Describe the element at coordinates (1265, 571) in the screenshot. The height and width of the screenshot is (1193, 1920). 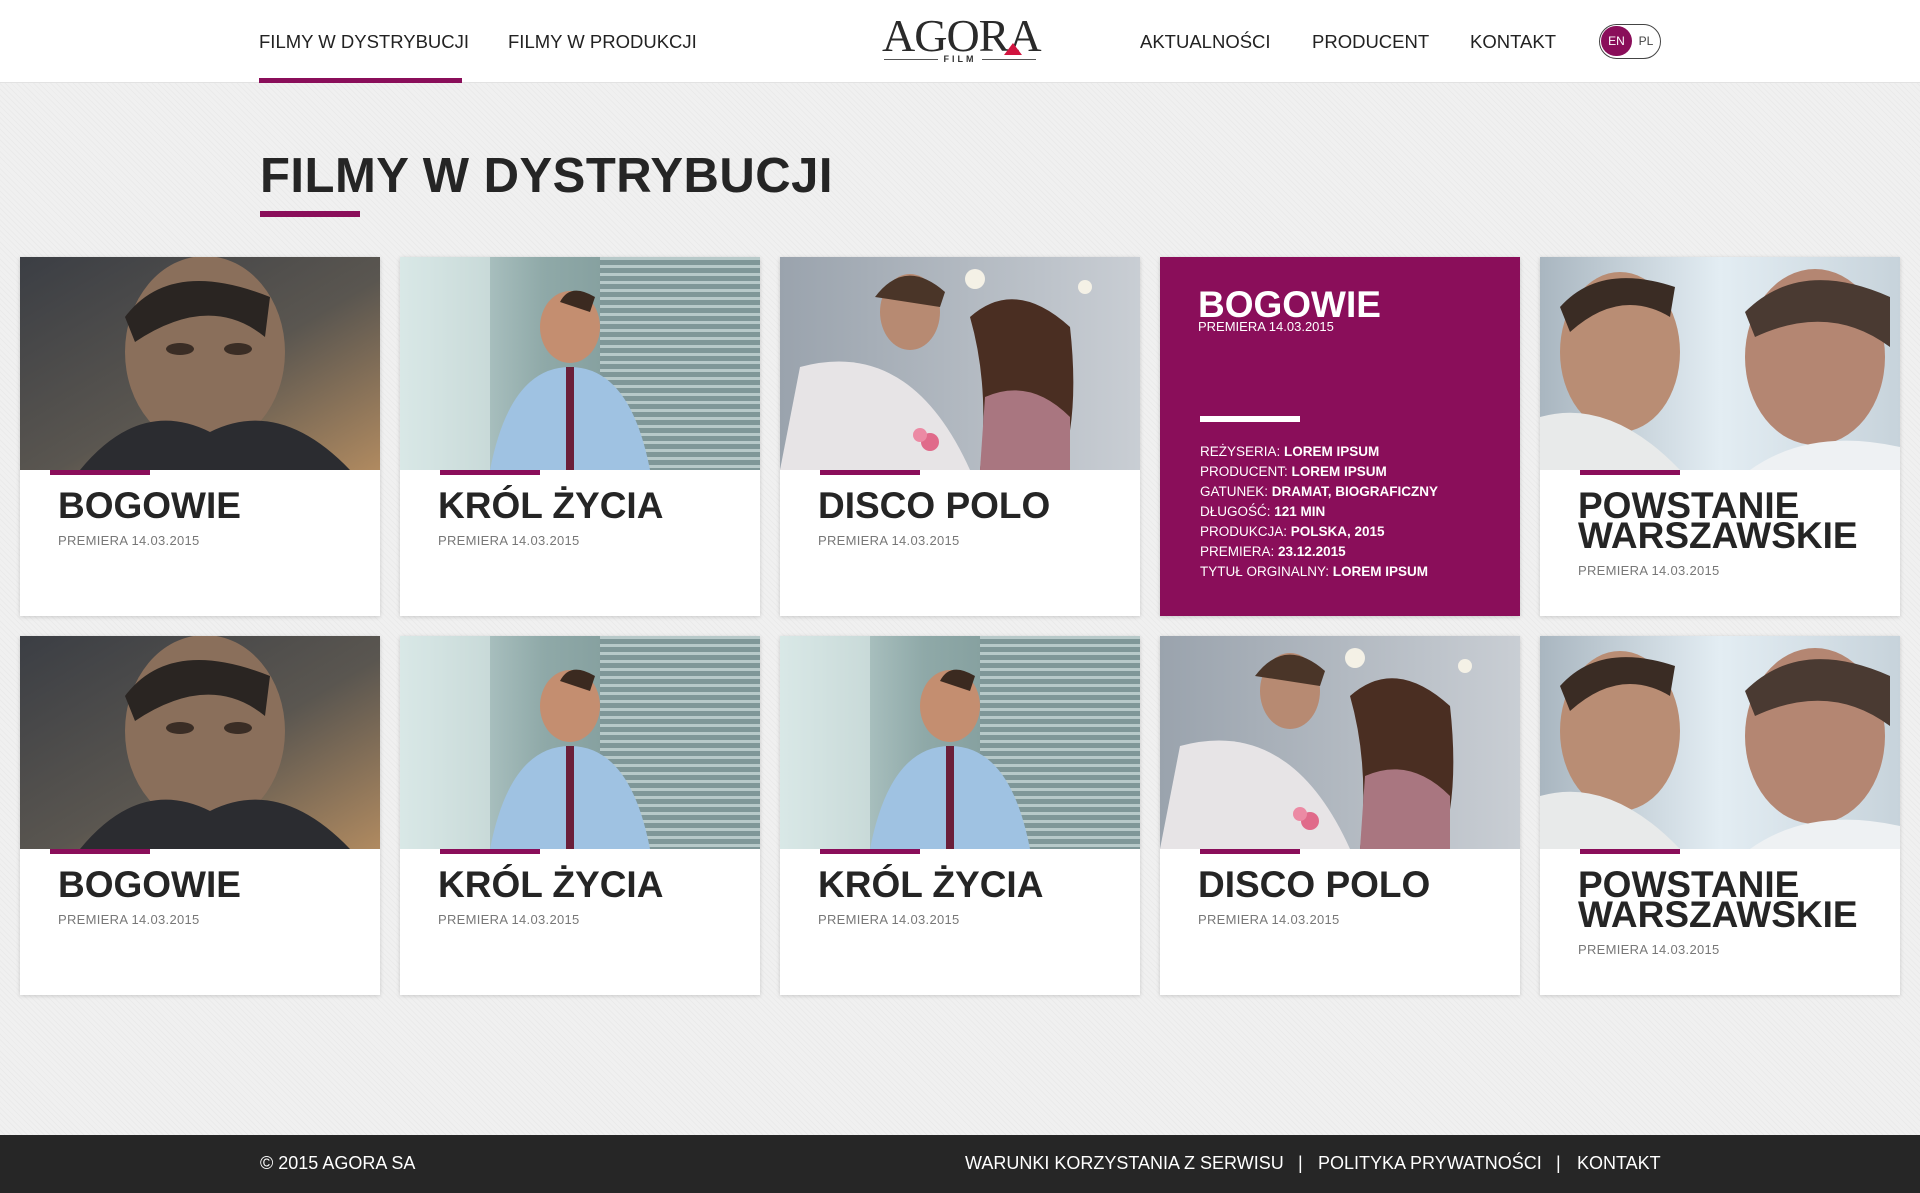
I see `film-detail-label: TYTUŁ ORGINALNY:` at that location.